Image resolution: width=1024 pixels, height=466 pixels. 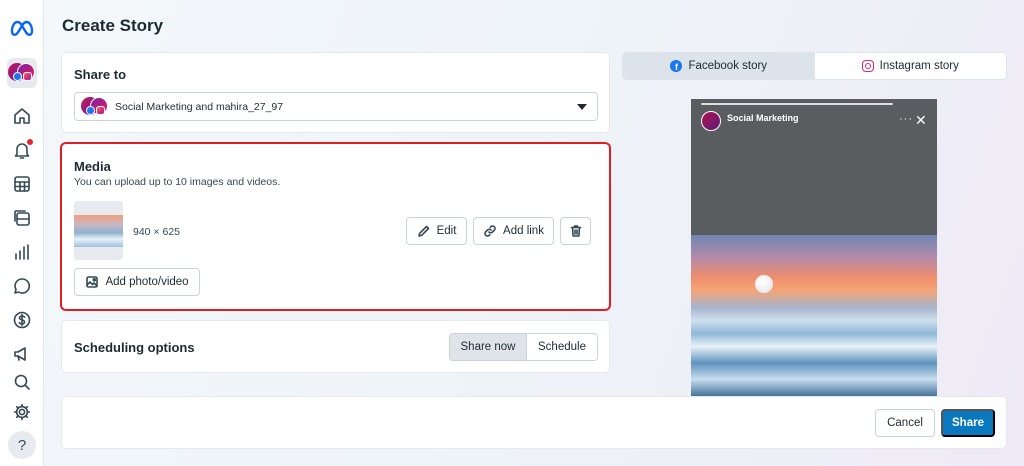 What do you see at coordinates (22, 320) in the screenshot?
I see `monetization-dollar-icon` at bounding box center [22, 320].